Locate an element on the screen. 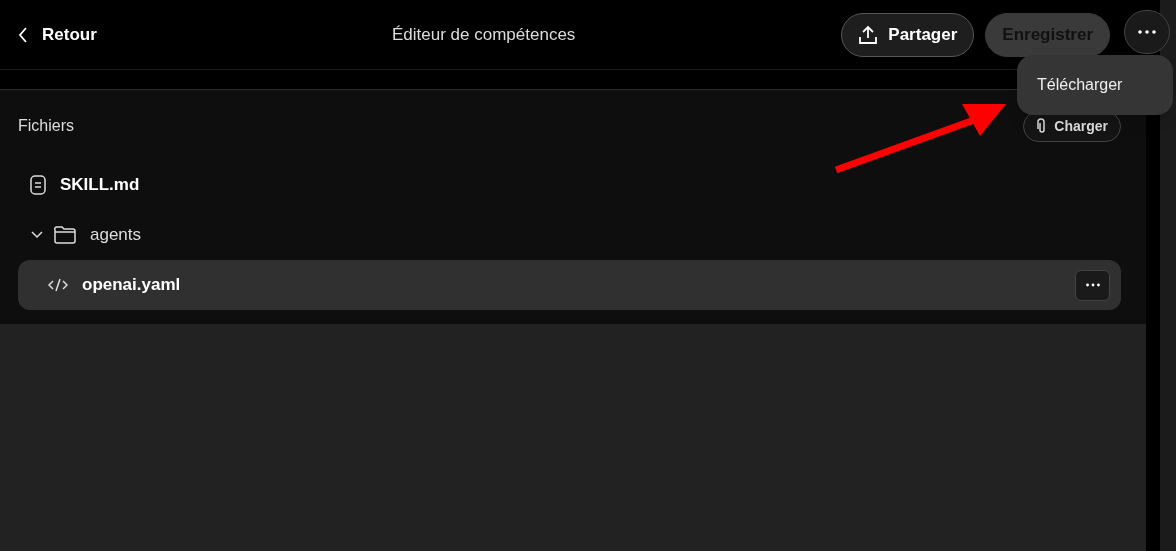  row-more-button is located at coordinates (1092, 285).